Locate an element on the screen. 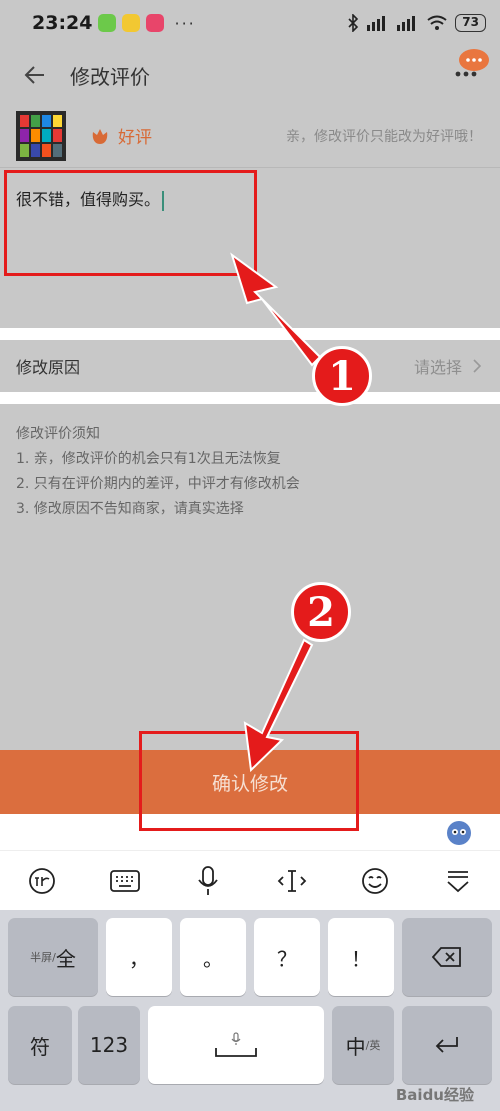 The height and width of the screenshot is (1111, 500). rating-hint: 亲，修改评价只能改为好评哦！ is located at coordinates (384, 136).